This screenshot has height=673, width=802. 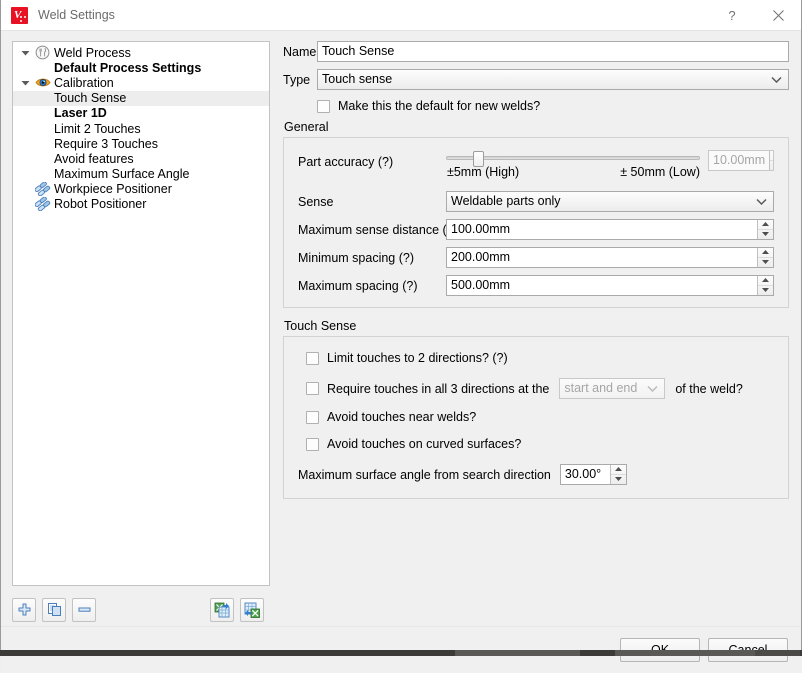 I want to click on max-sense-distance-spinner: 100.00mm, so click(x=610, y=229).